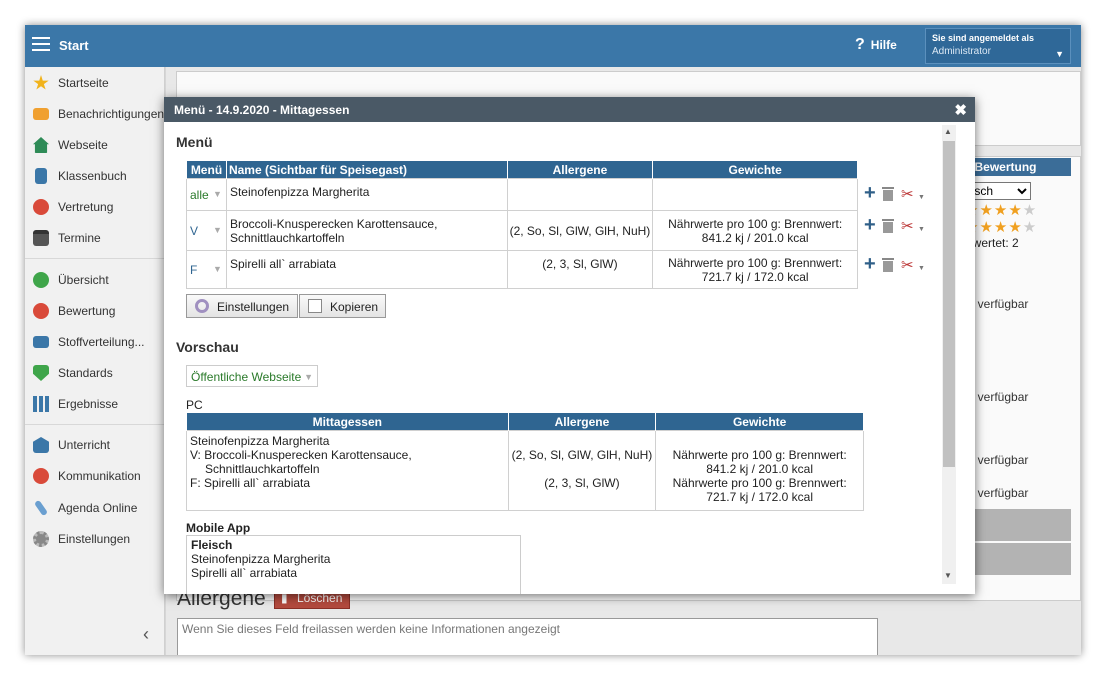 Image resolution: width=1106 pixels, height=680 pixels. I want to click on rating-icon, so click(41, 311).